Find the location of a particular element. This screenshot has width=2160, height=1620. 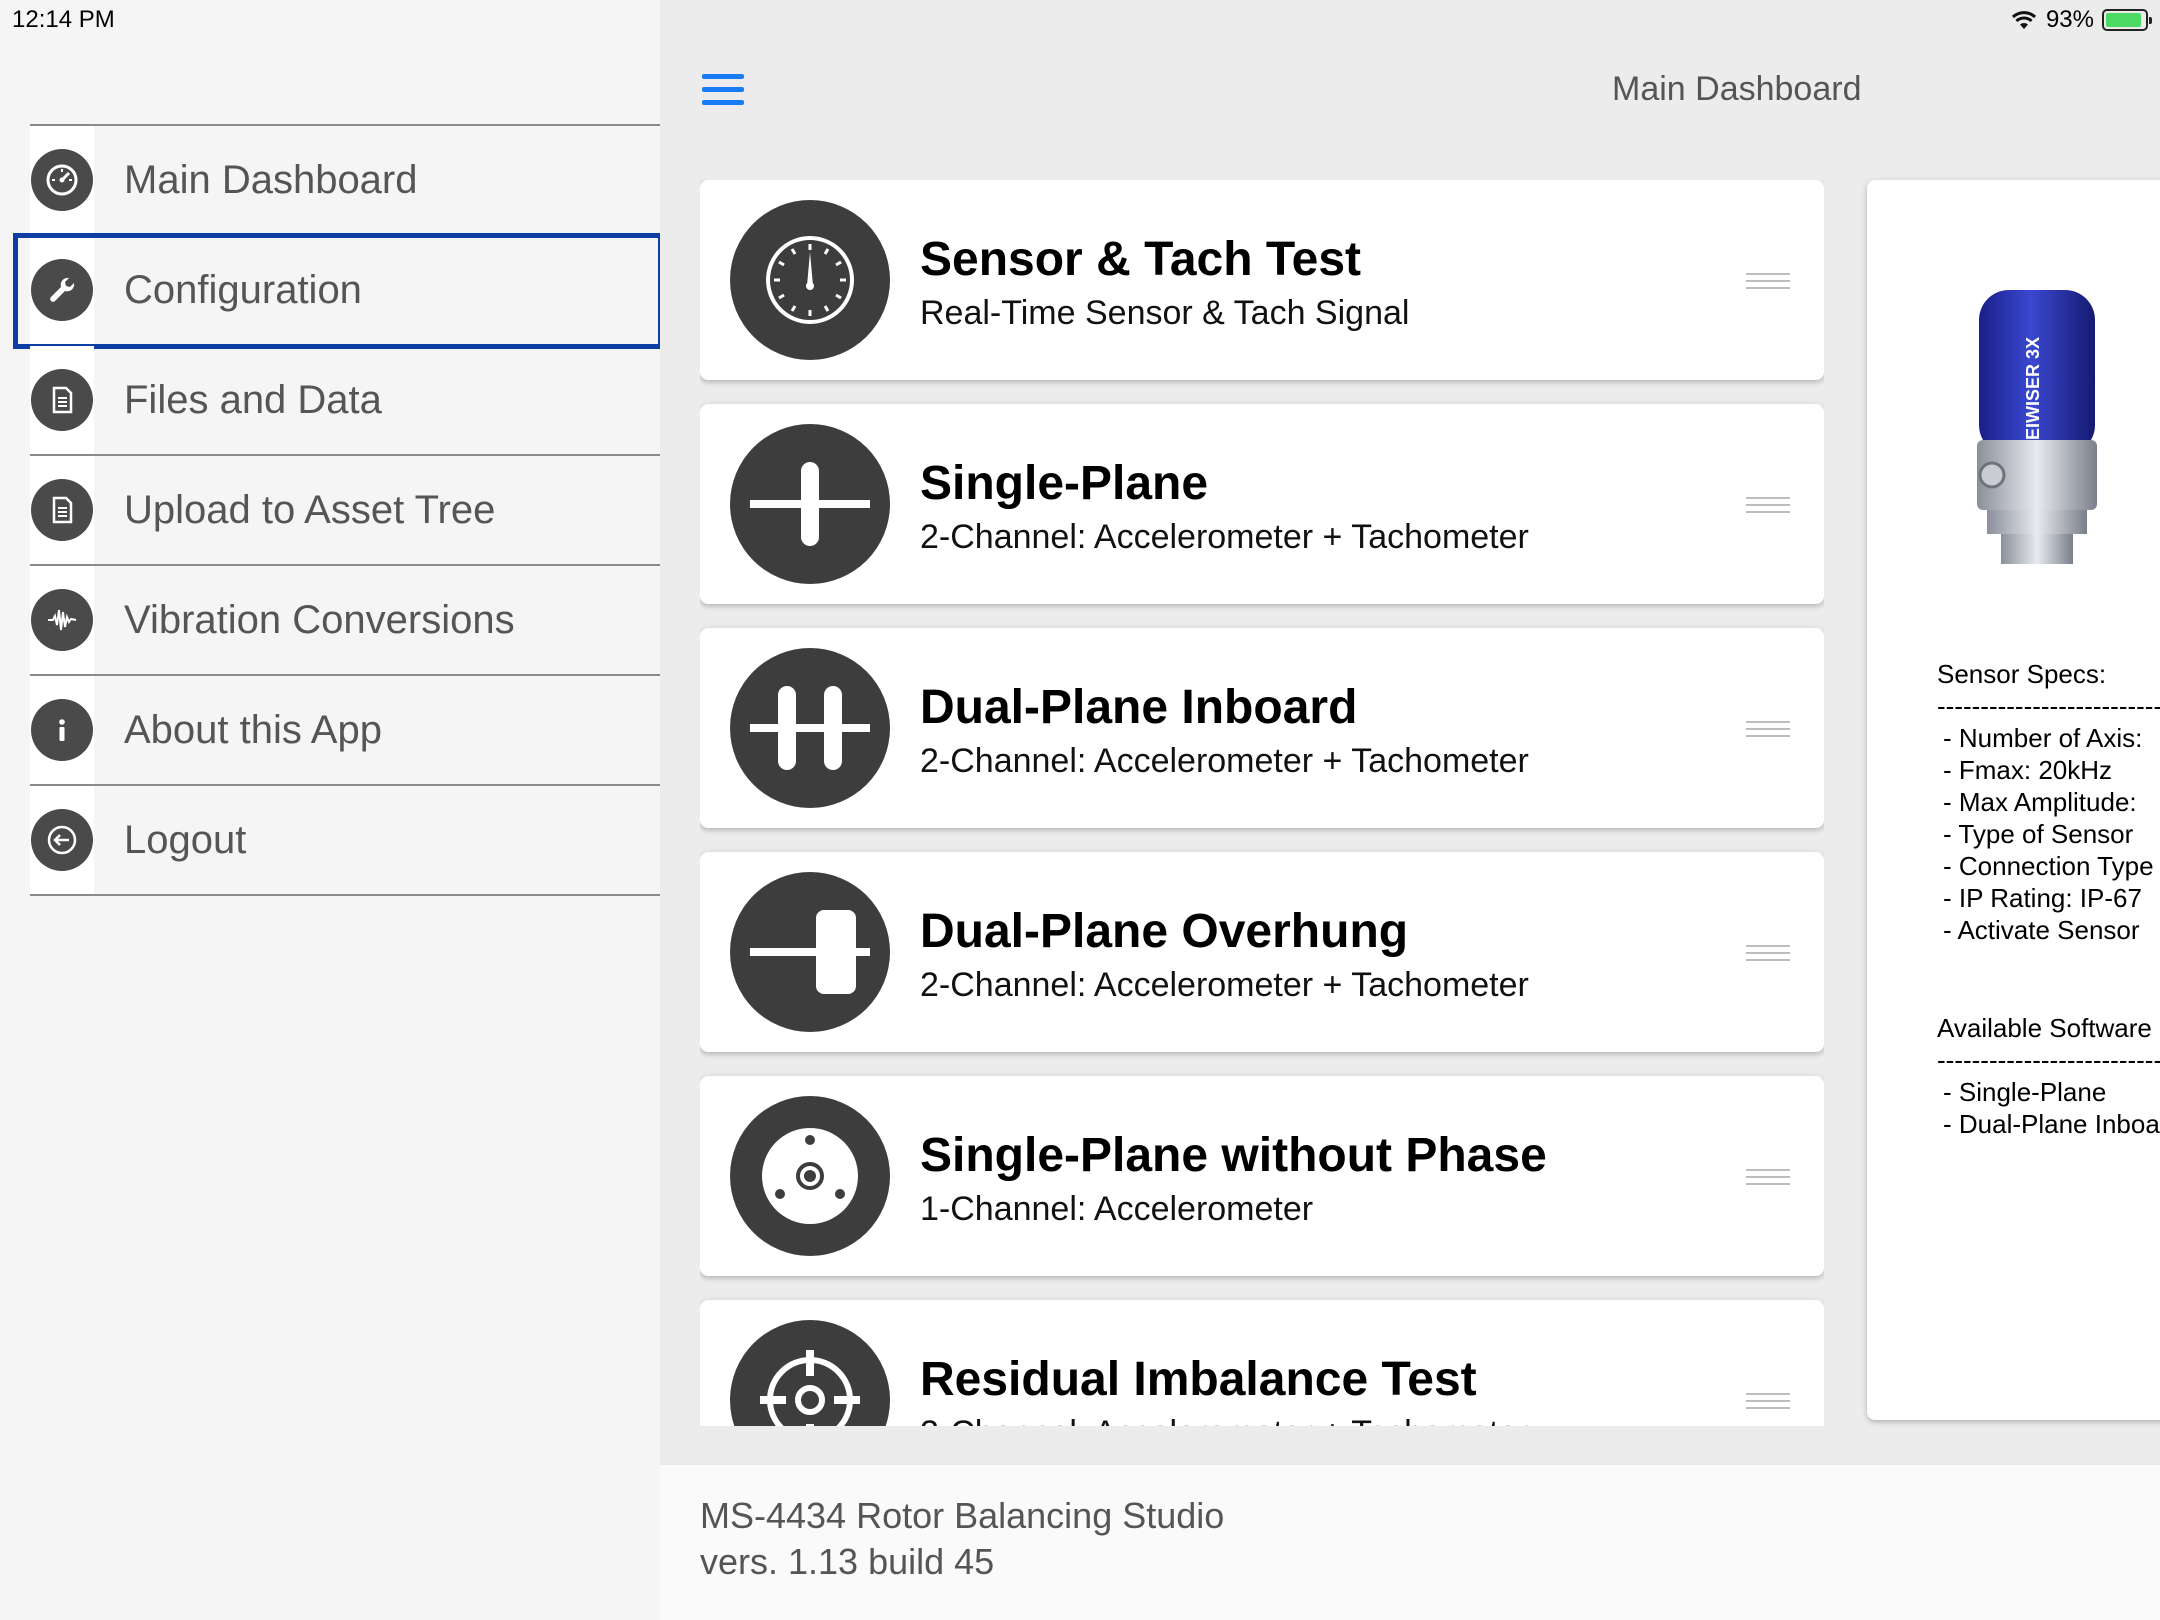

card-title: Sensor & Tach Test is located at coordinates (1140, 259).